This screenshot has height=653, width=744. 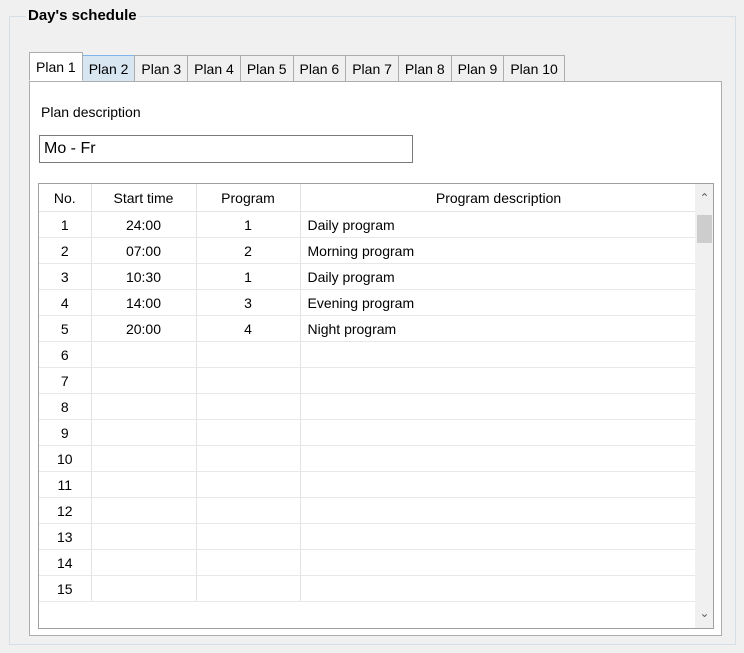 I want to click on cell-no: 7, so click(x=65, y=380).